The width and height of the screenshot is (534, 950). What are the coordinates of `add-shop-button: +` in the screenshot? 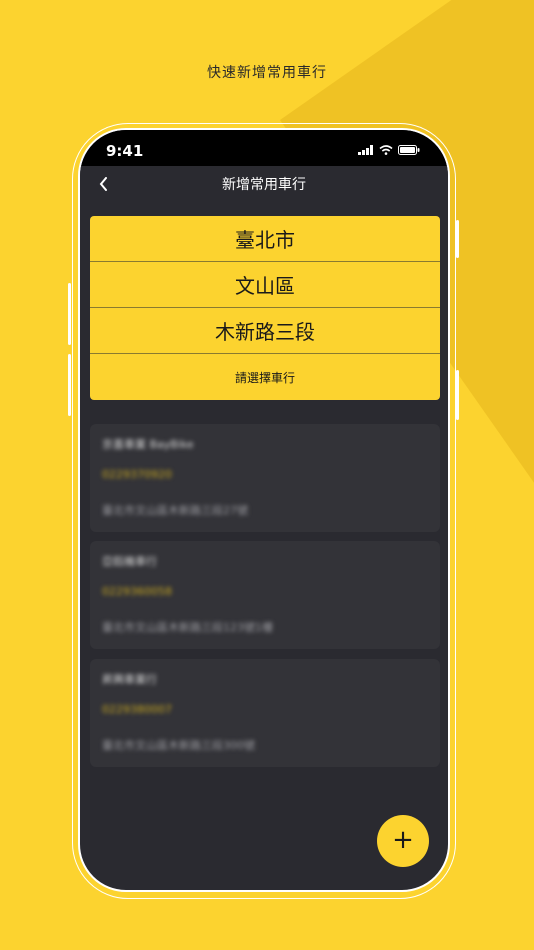 It's located at (403, 841).